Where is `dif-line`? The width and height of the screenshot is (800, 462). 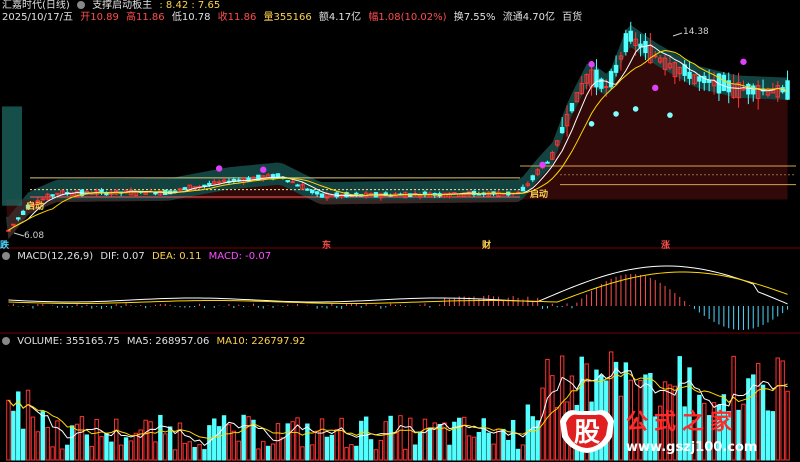 dif-line is located at coordinates (398, 285).